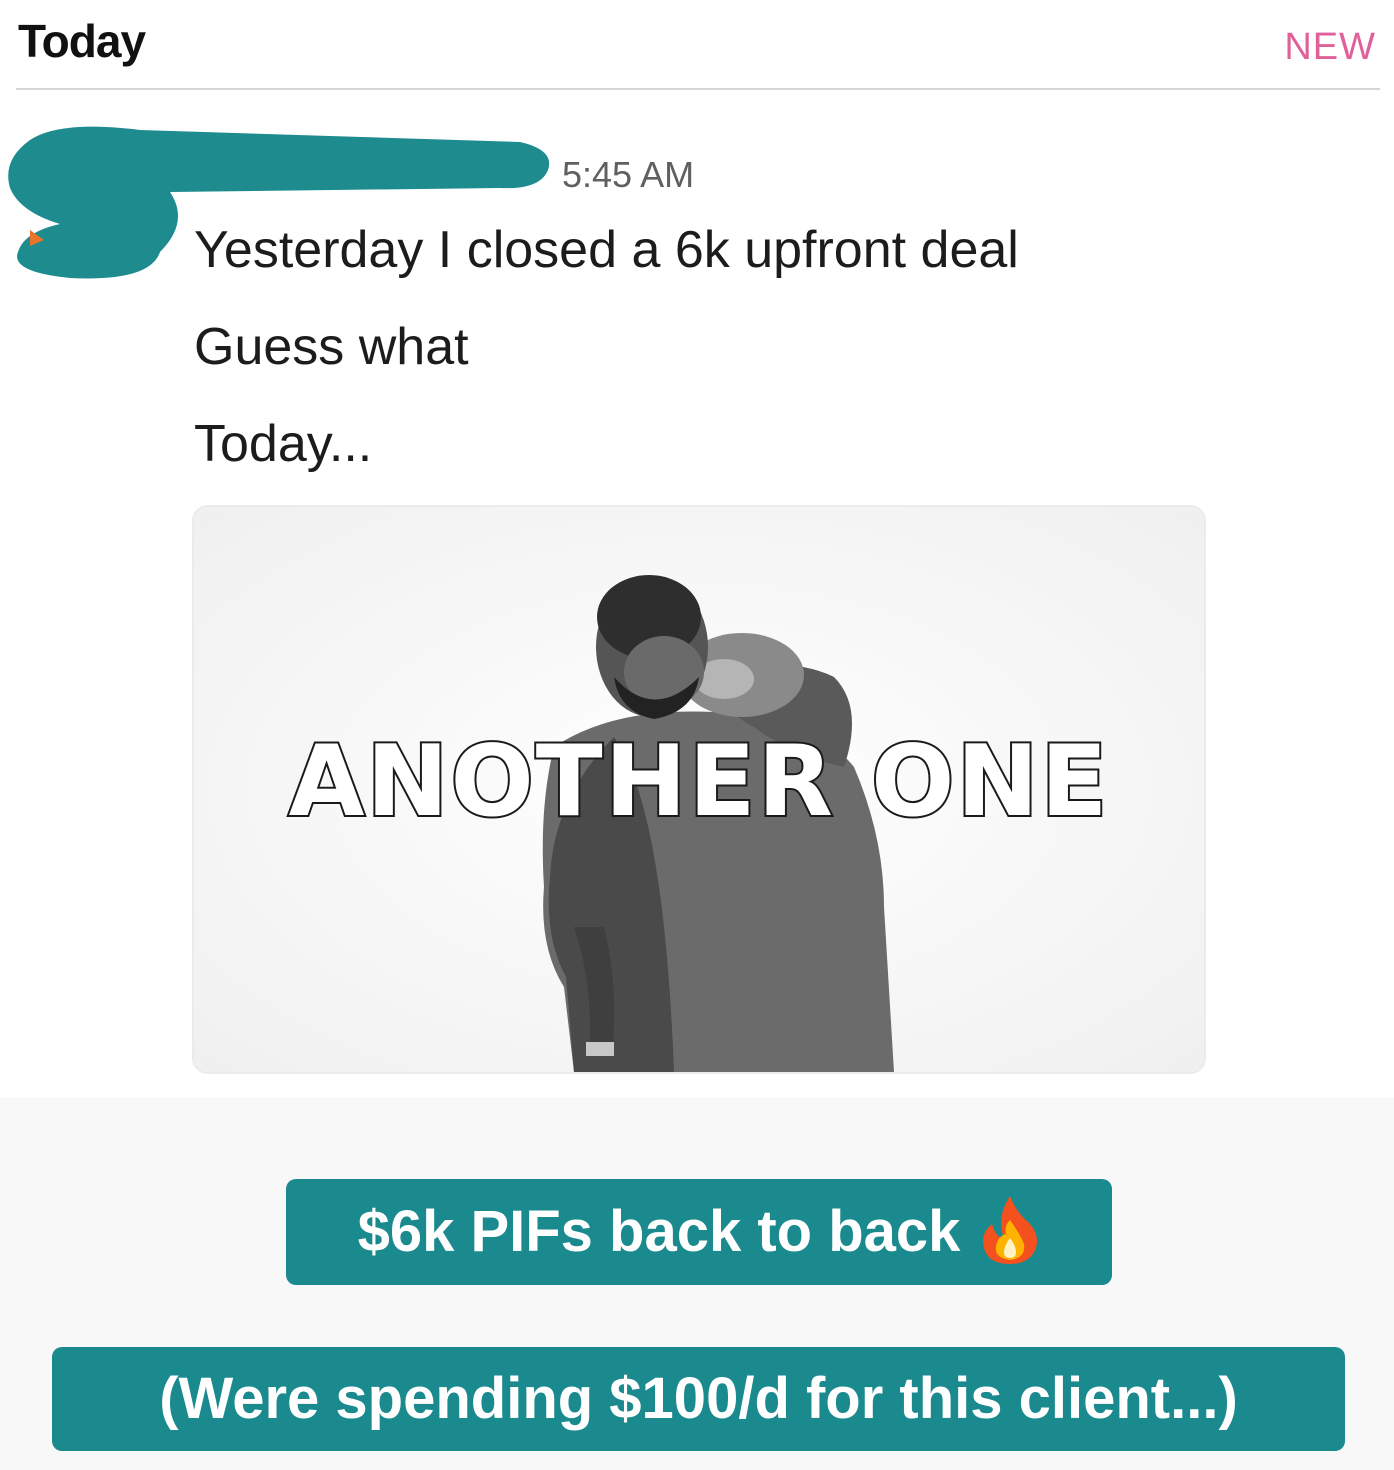 This screenshot has height=1470, width=1394. I want to click on day-divider-label: Today, so click(82, 41).